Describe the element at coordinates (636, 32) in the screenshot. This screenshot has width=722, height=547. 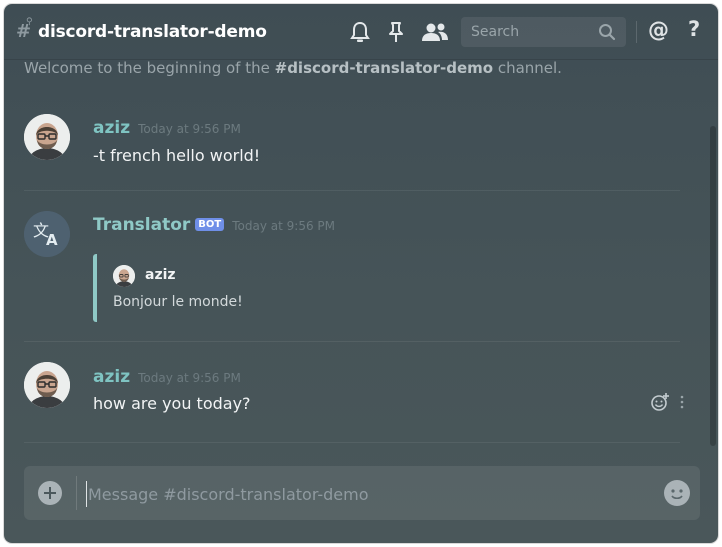
I see `header-divider` at that location.